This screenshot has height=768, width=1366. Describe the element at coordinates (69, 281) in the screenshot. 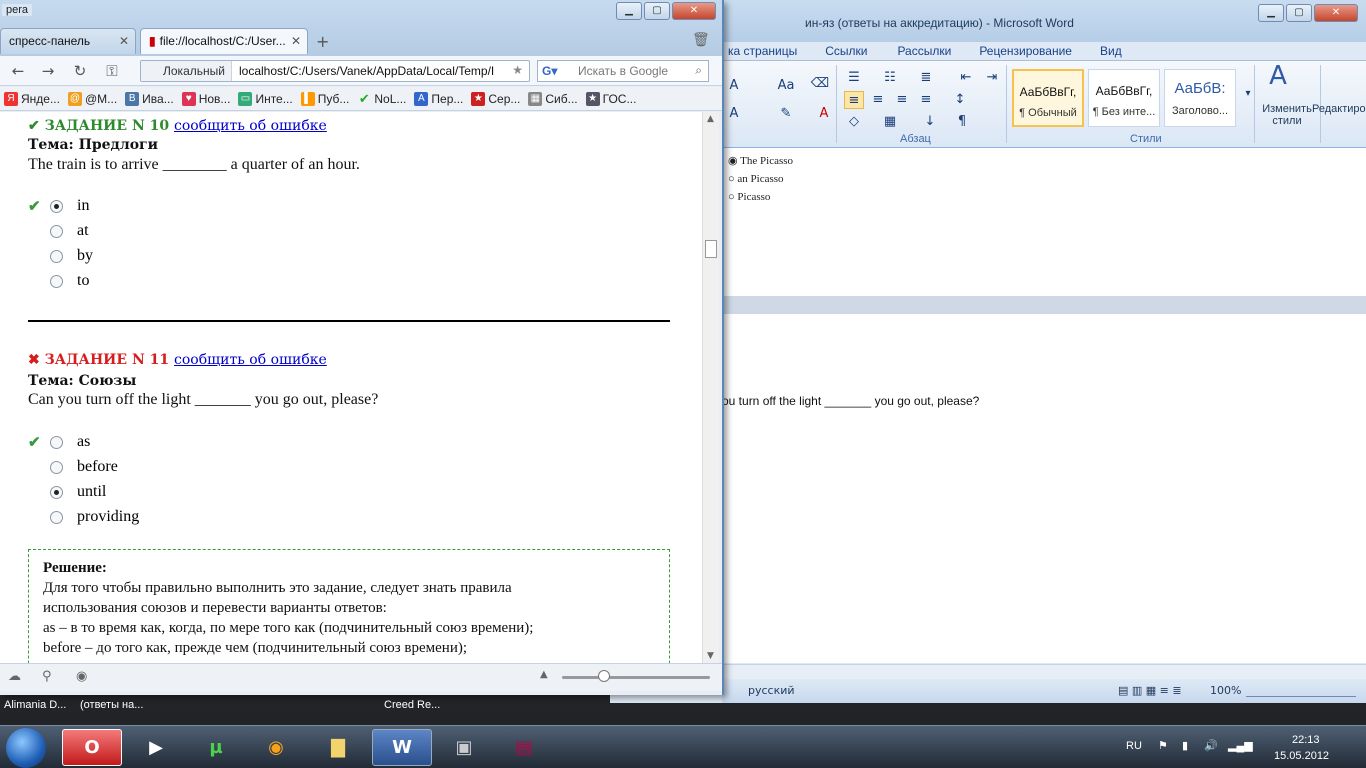

I see `answer-option: to` at that location.